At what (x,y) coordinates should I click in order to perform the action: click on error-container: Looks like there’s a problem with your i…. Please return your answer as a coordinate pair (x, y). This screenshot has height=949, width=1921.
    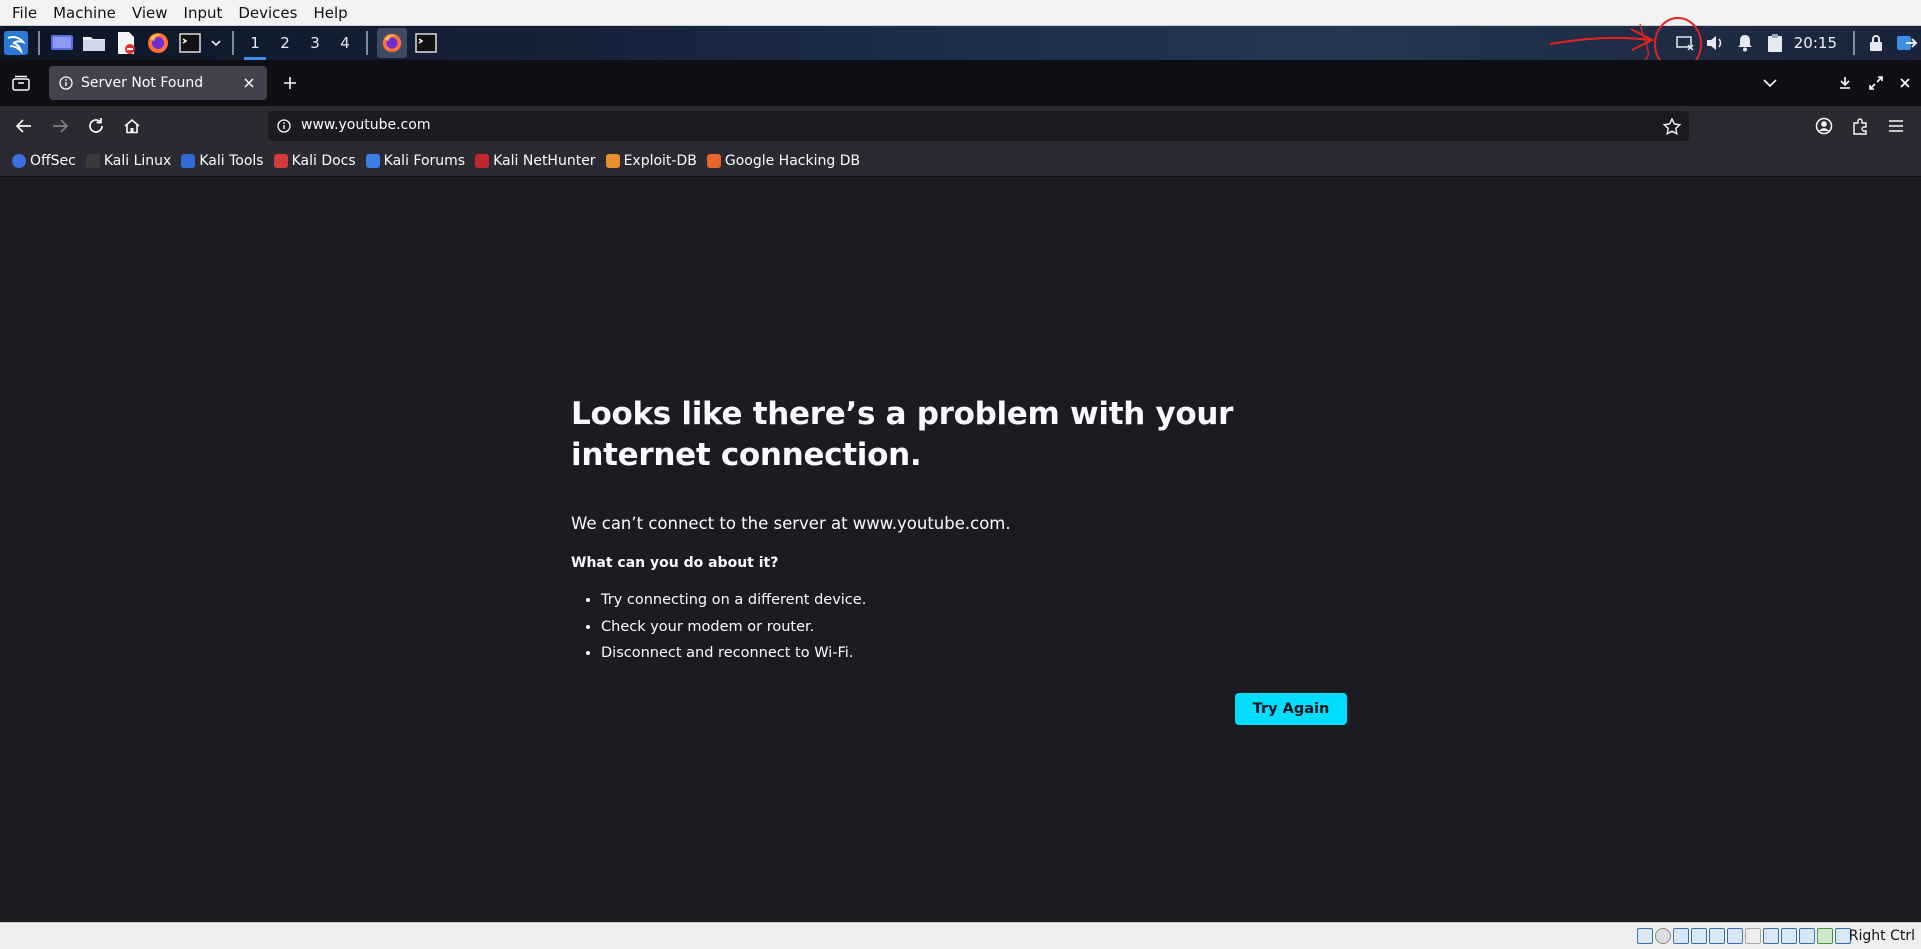
    Looking at the image, I should click on (961, 530).